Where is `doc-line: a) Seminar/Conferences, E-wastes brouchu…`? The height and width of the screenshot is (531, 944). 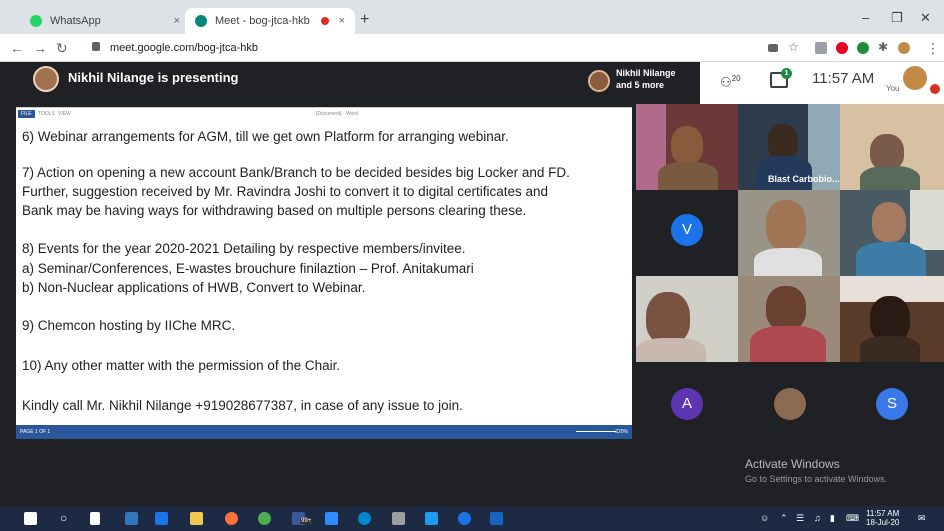 doc-line: a) Seminar/Conferences, E-wastes brouchu… is located at coordinates (248, 268).